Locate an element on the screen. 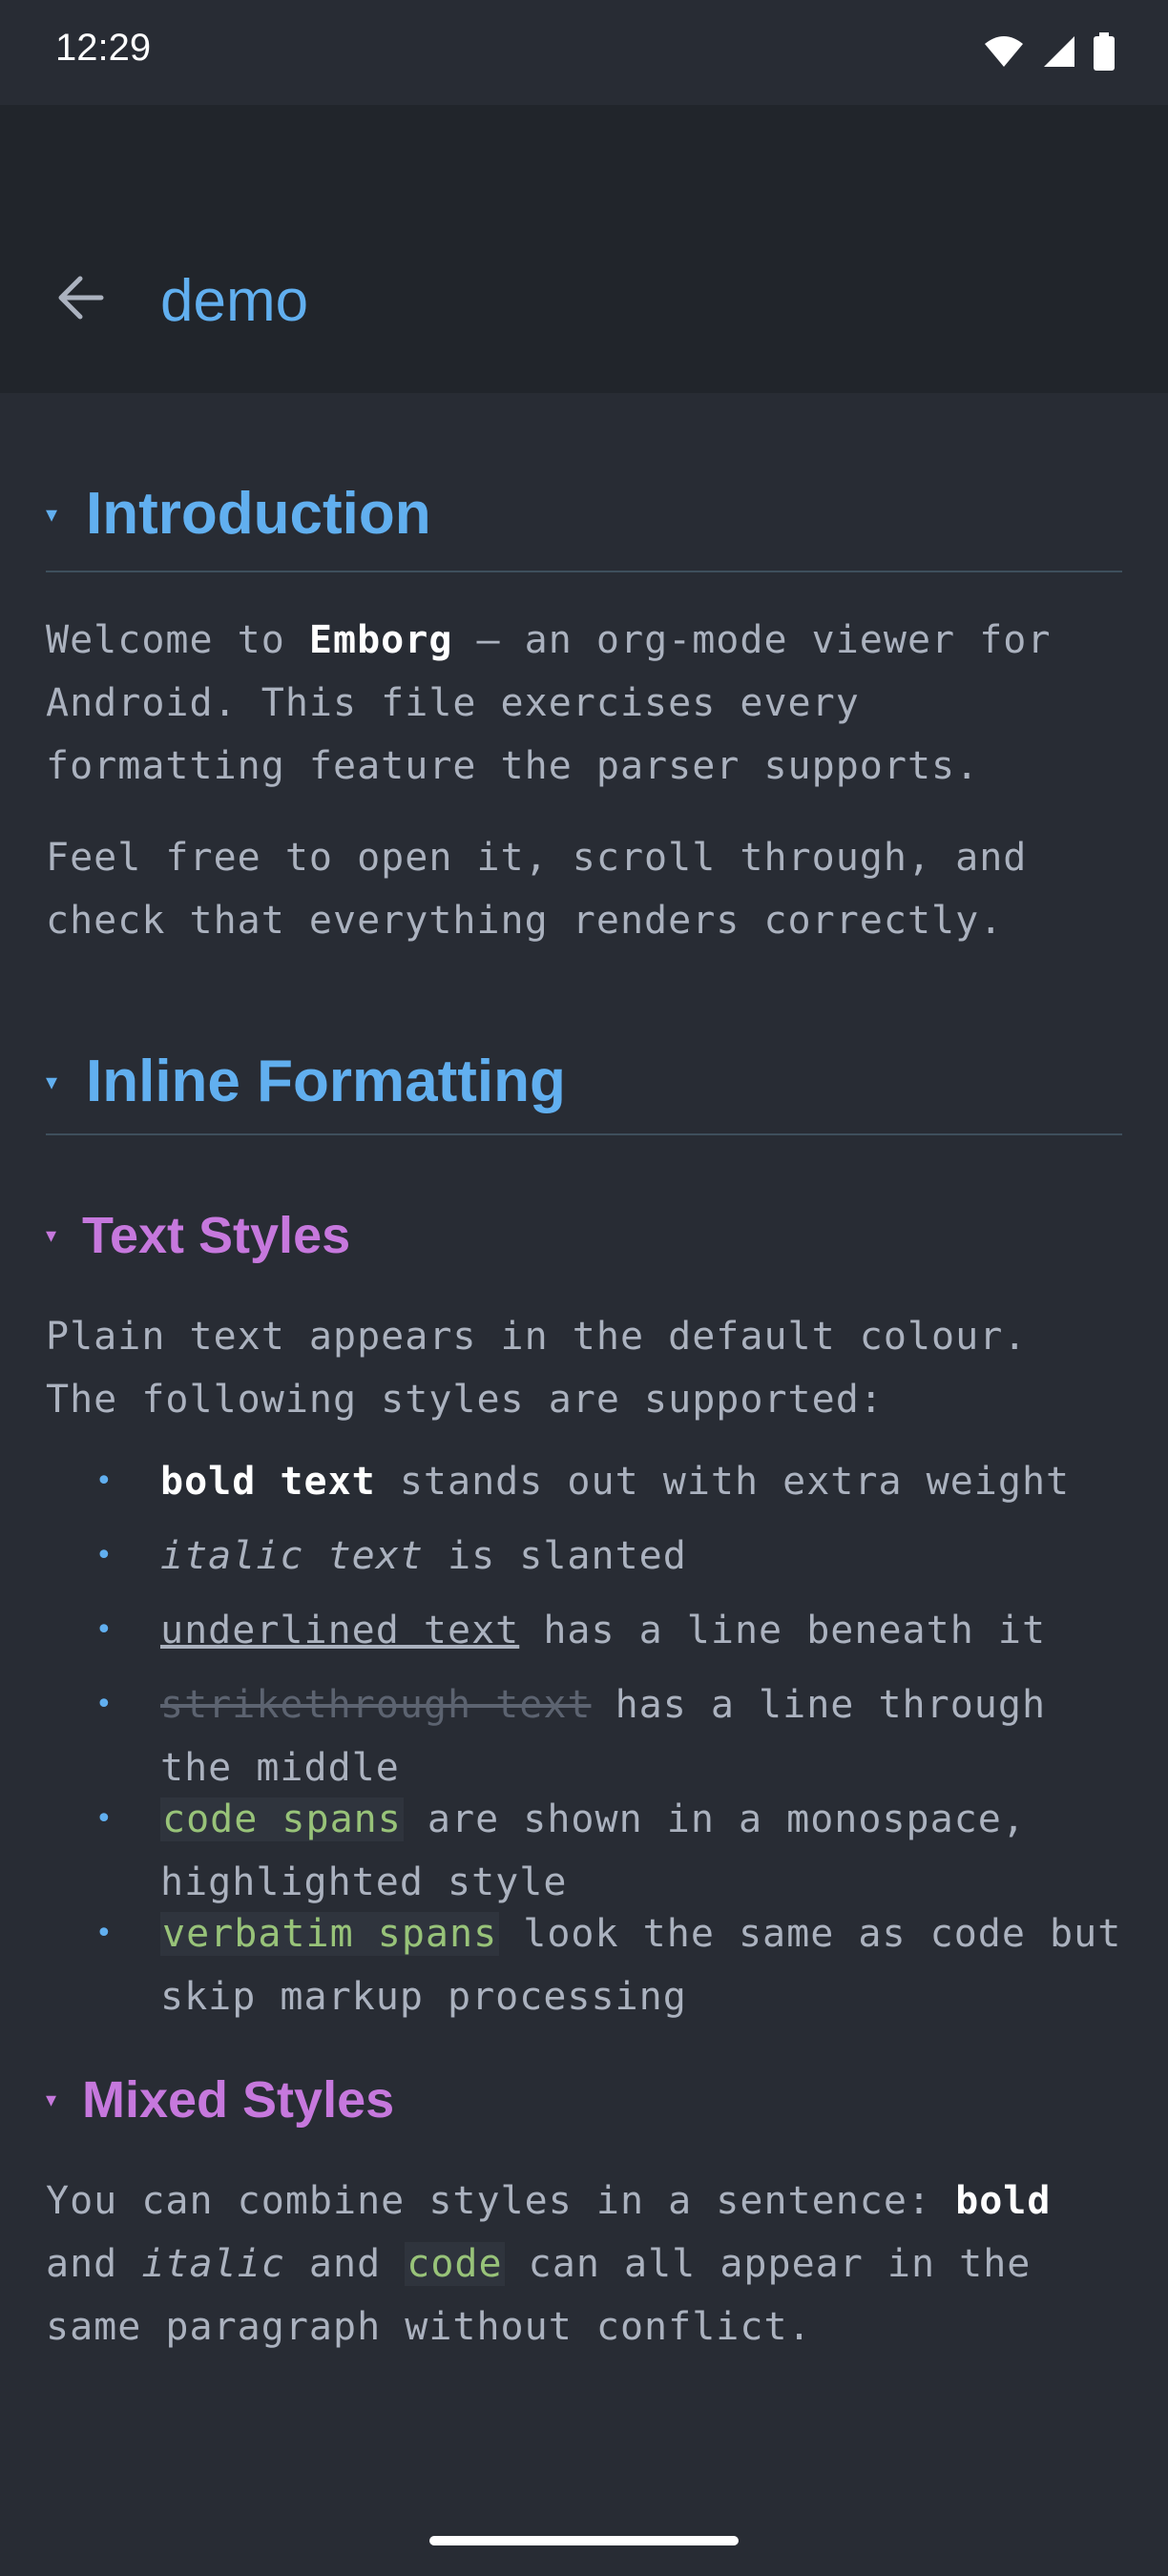  back-button is located at coordinates (80, 300).